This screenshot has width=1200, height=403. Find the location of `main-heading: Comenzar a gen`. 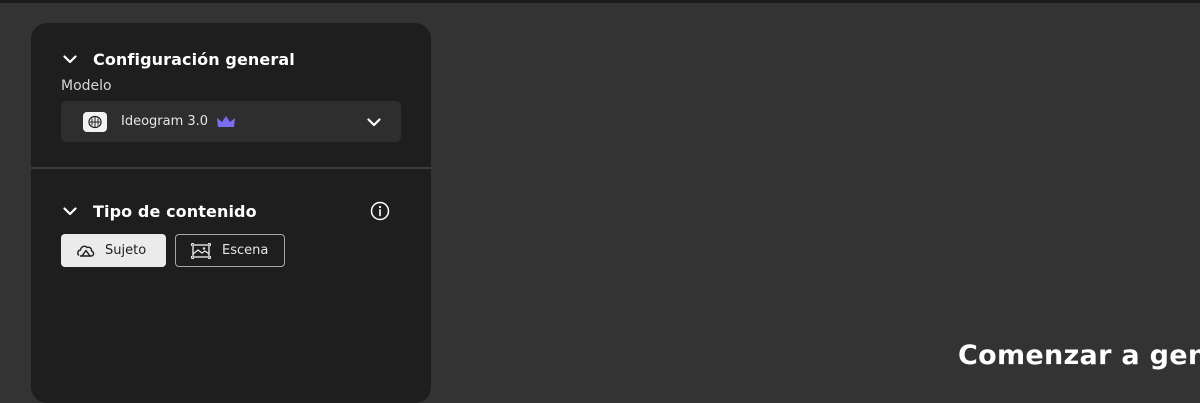

main-heading: Comenzar a gen is located at coordinates (1079, 355).